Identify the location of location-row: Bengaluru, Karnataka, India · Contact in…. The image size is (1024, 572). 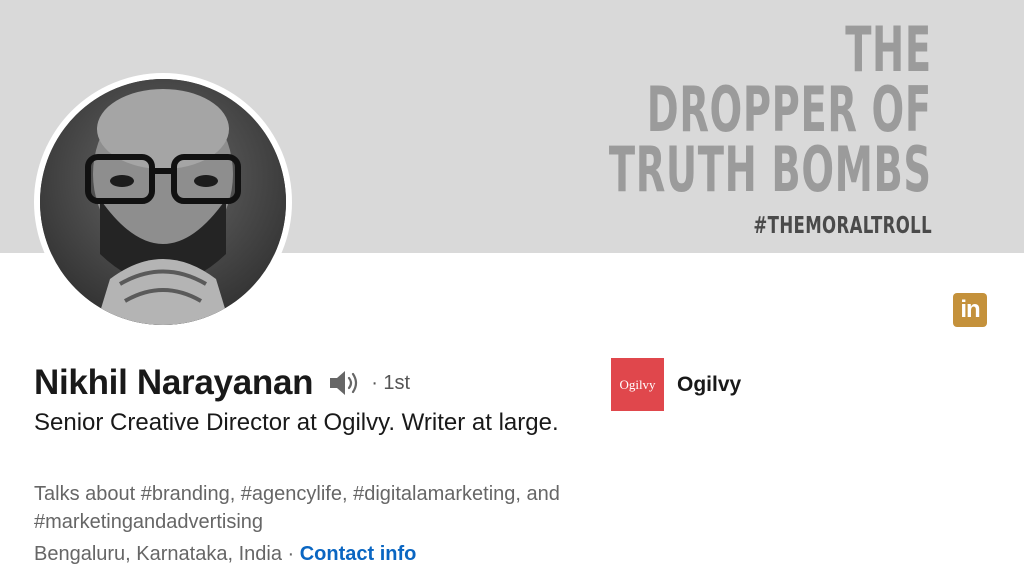
(225, 554).